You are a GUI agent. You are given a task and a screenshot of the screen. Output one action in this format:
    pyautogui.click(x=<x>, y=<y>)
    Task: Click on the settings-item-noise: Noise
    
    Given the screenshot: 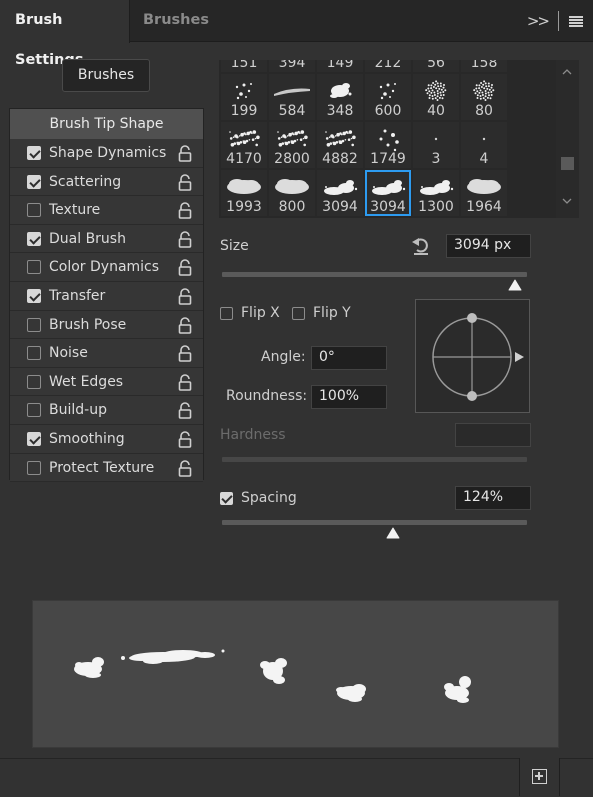 What is the action you would take?
    pyautogui.click(x=106, y=353)
    